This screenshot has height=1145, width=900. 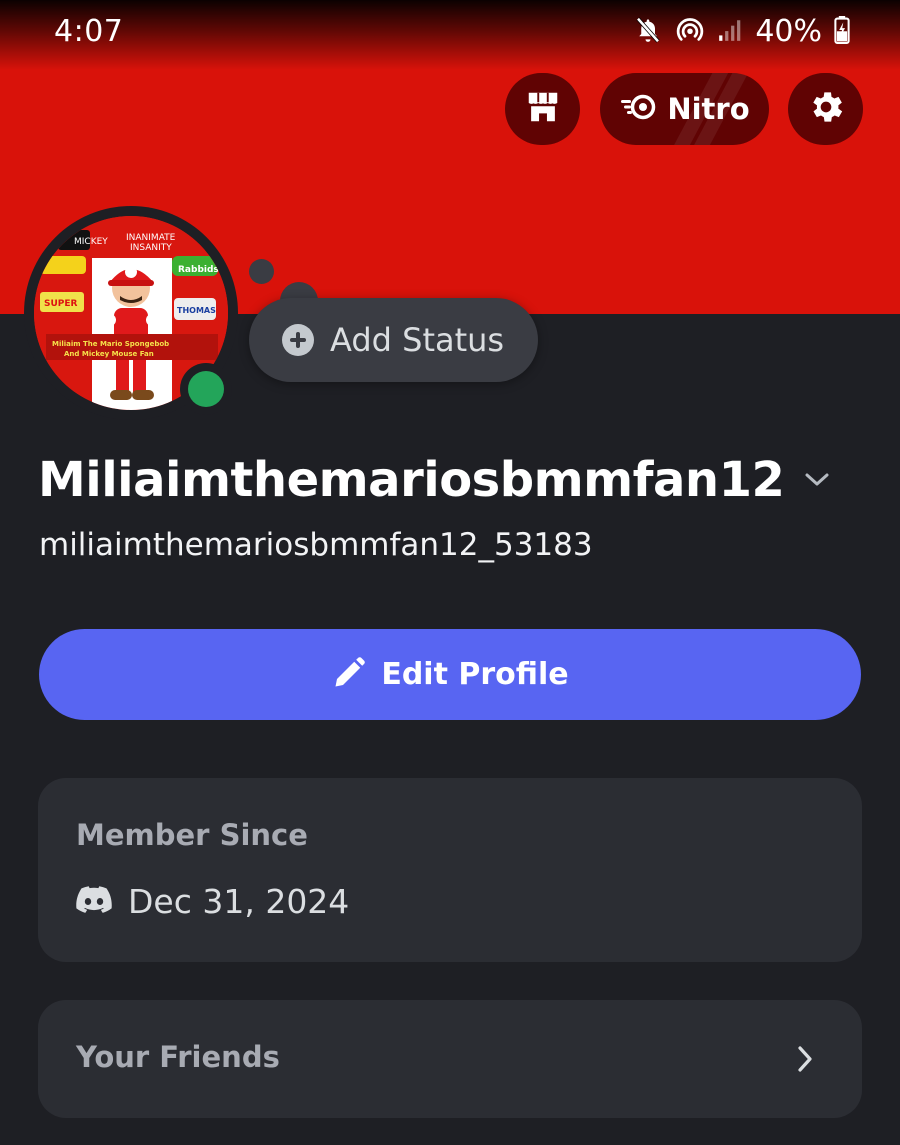 I want to click on online-status-dot, so click(x=206, y=389).